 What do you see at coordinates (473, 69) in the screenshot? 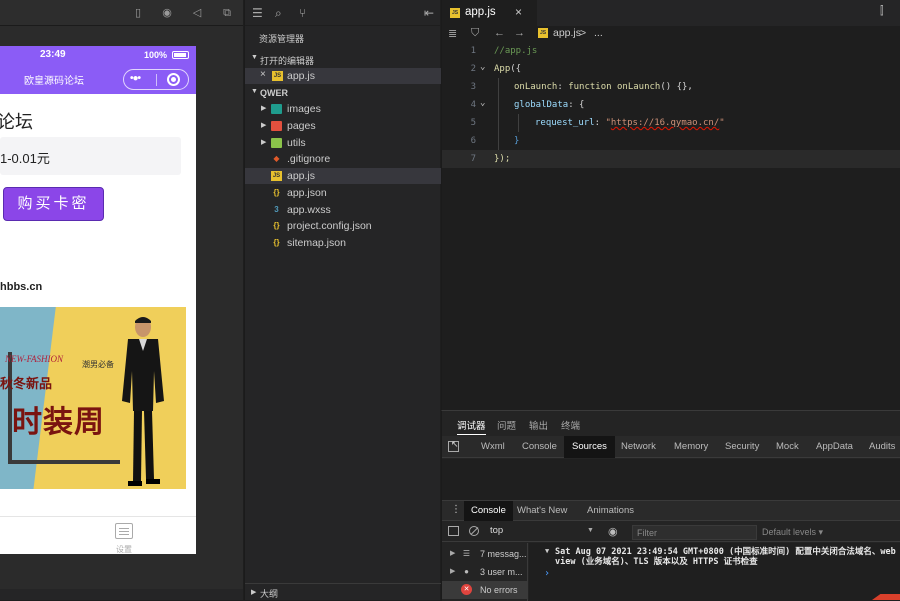
I see `line-number: 2` at bounding box center [473, 69].